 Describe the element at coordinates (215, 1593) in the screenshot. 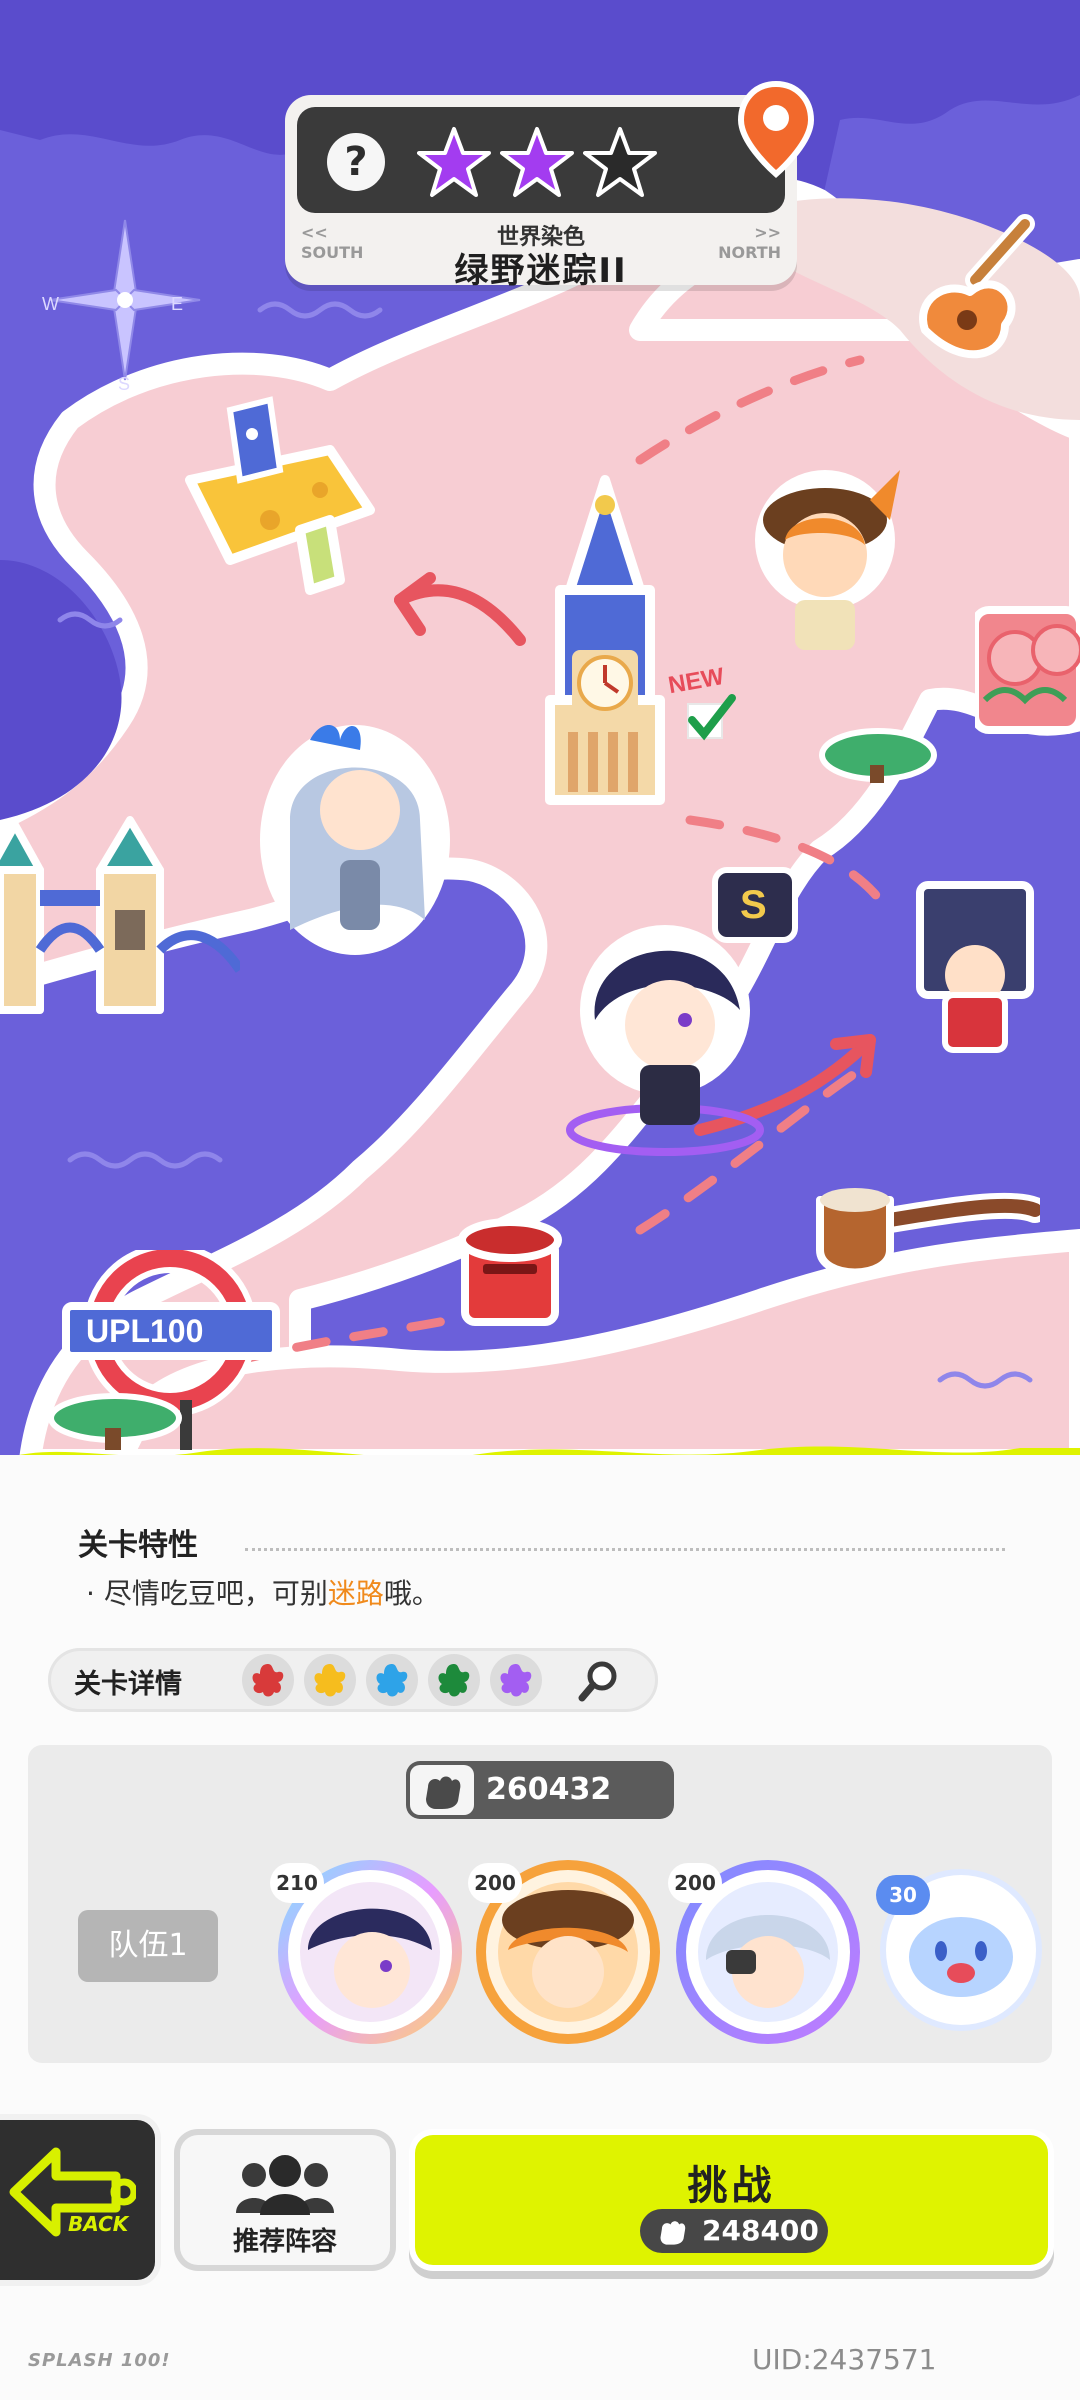

I see `feature-text-start: 尽情吃豆吧，可别` at that location.